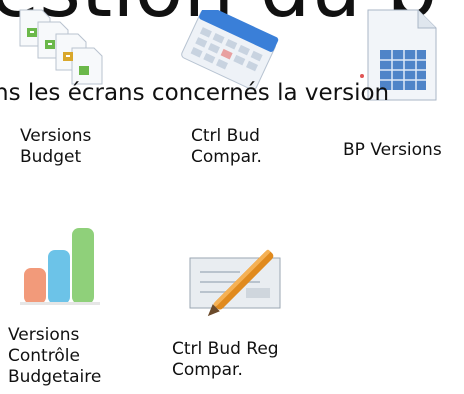 The image size is (464, 394). Describe the element at coordinates (195, 93) in the screenshot. I see `page-subtitle: ns les écrans concernés la version` at that location.